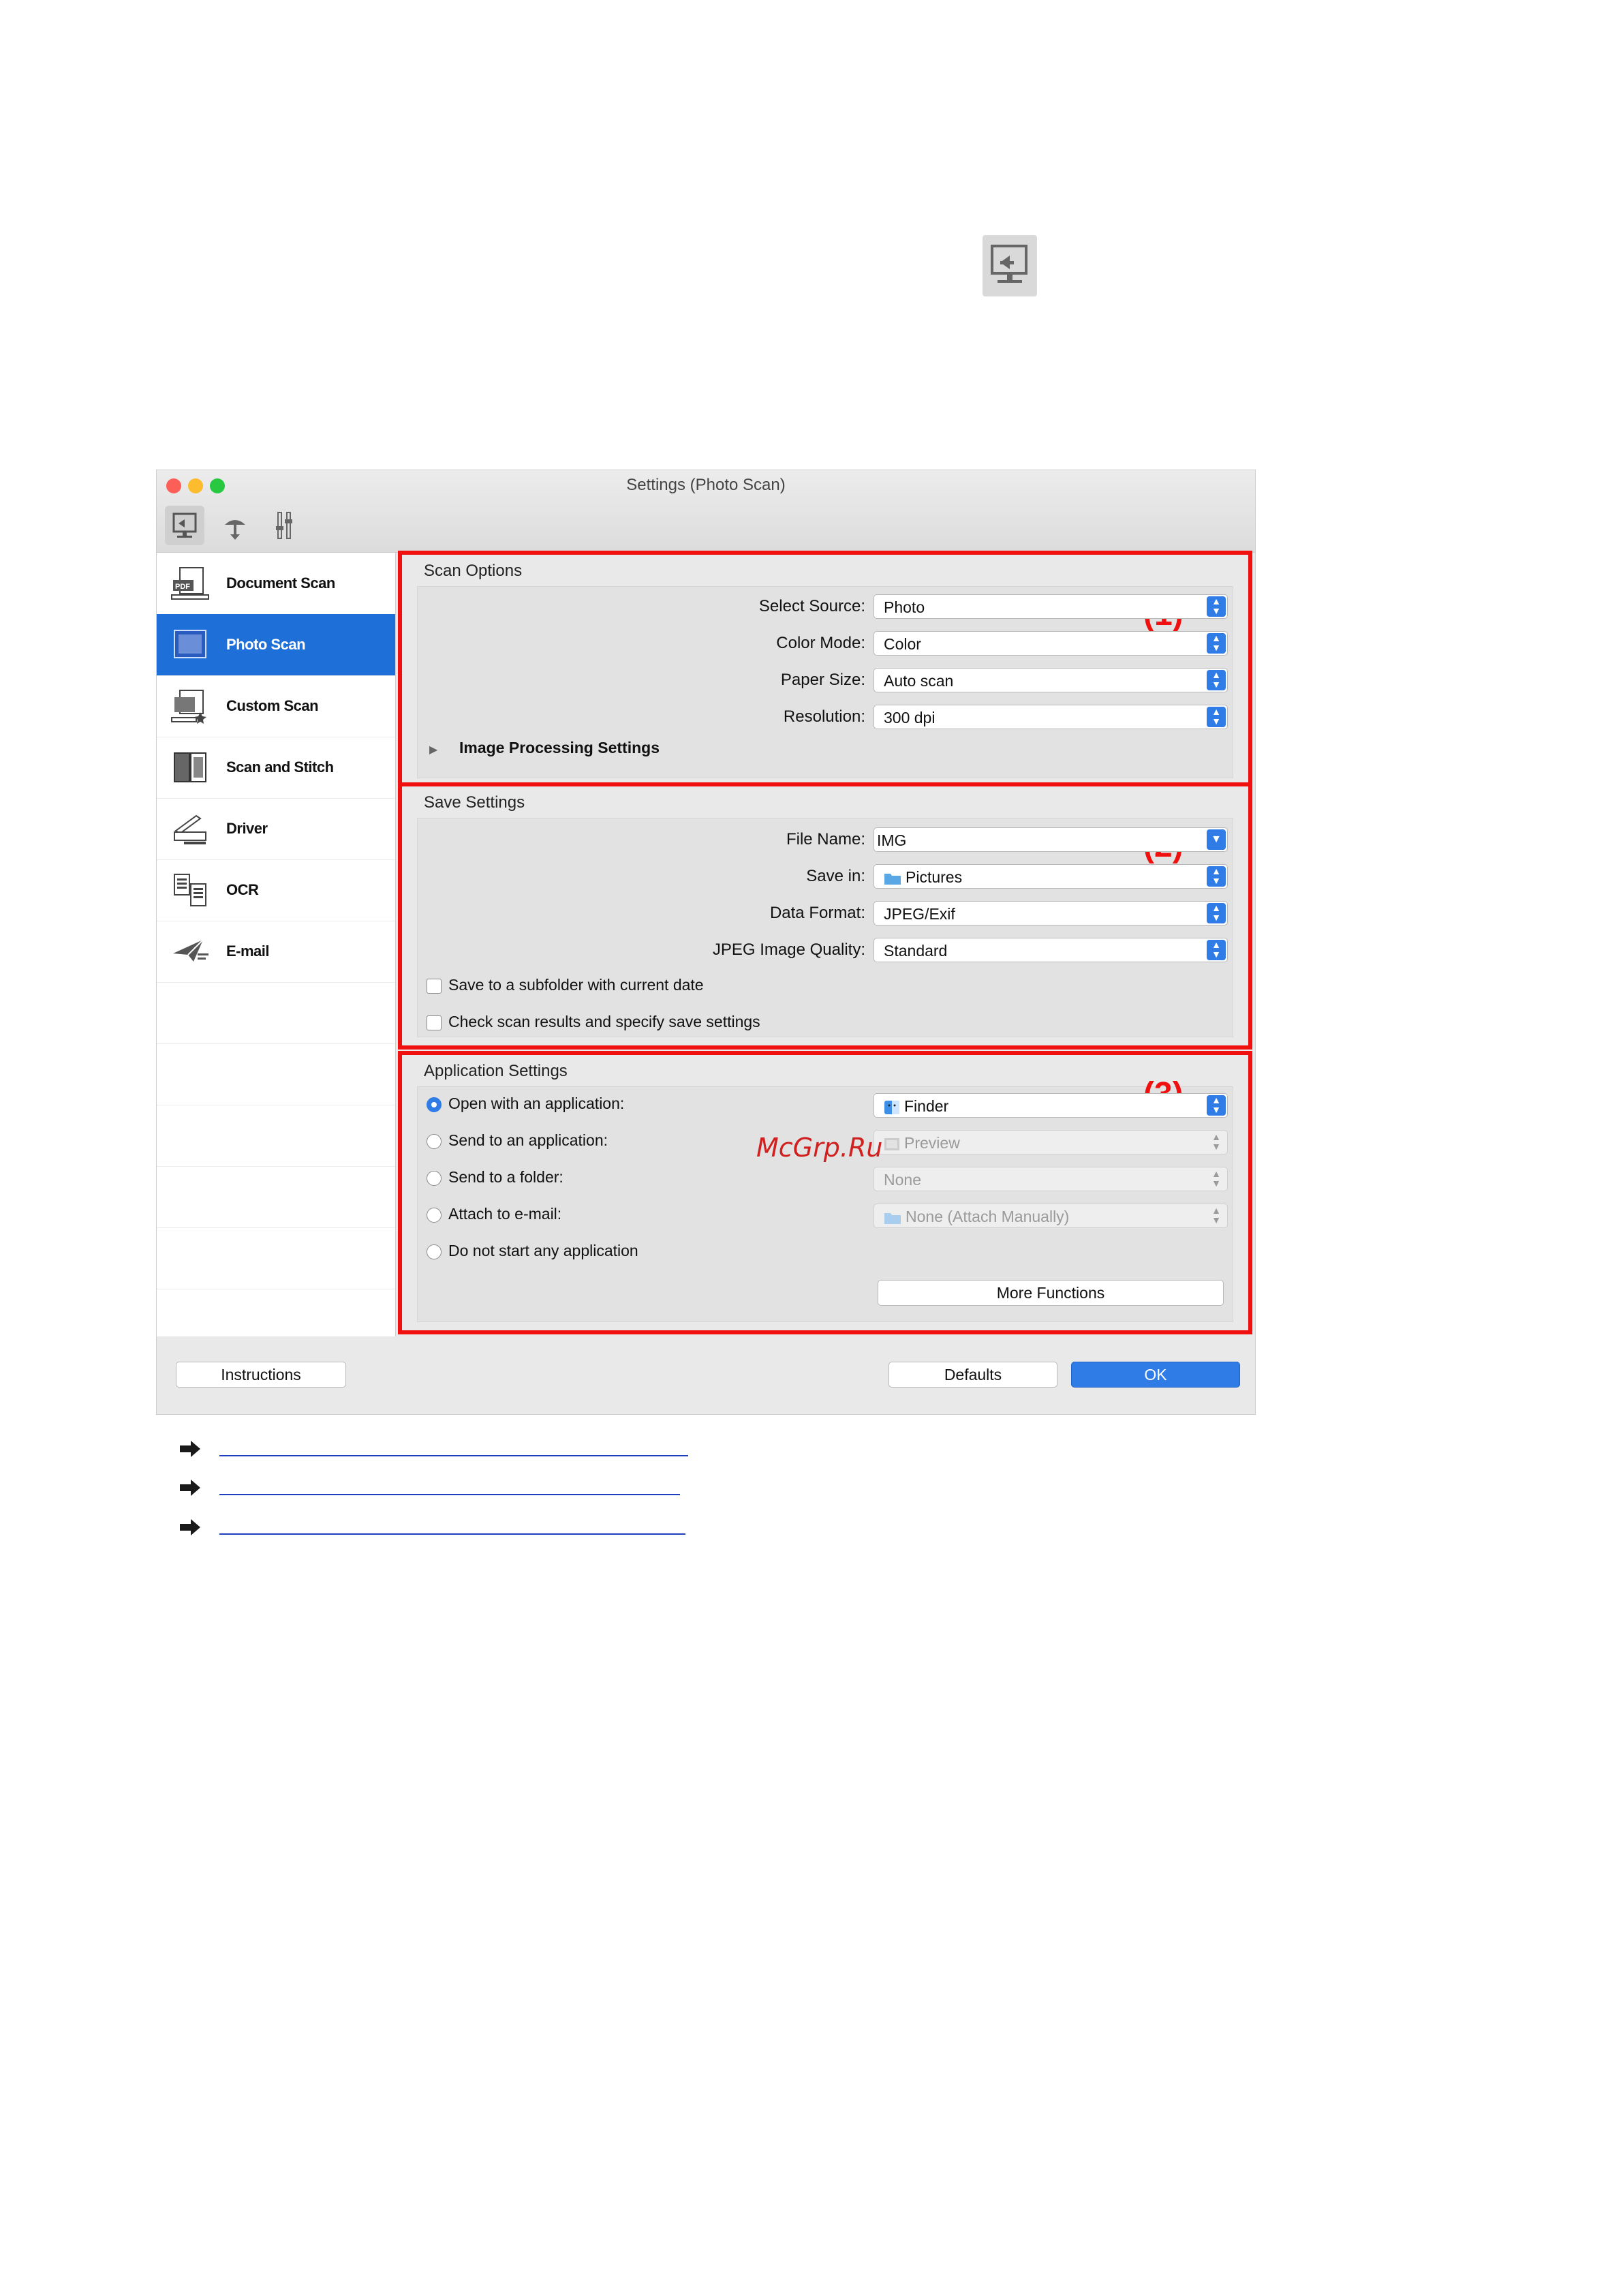 The height and width of the screenshot is (2296, 1623). I want to click on more-functions-button: More Functions, so click(1051, 1293).